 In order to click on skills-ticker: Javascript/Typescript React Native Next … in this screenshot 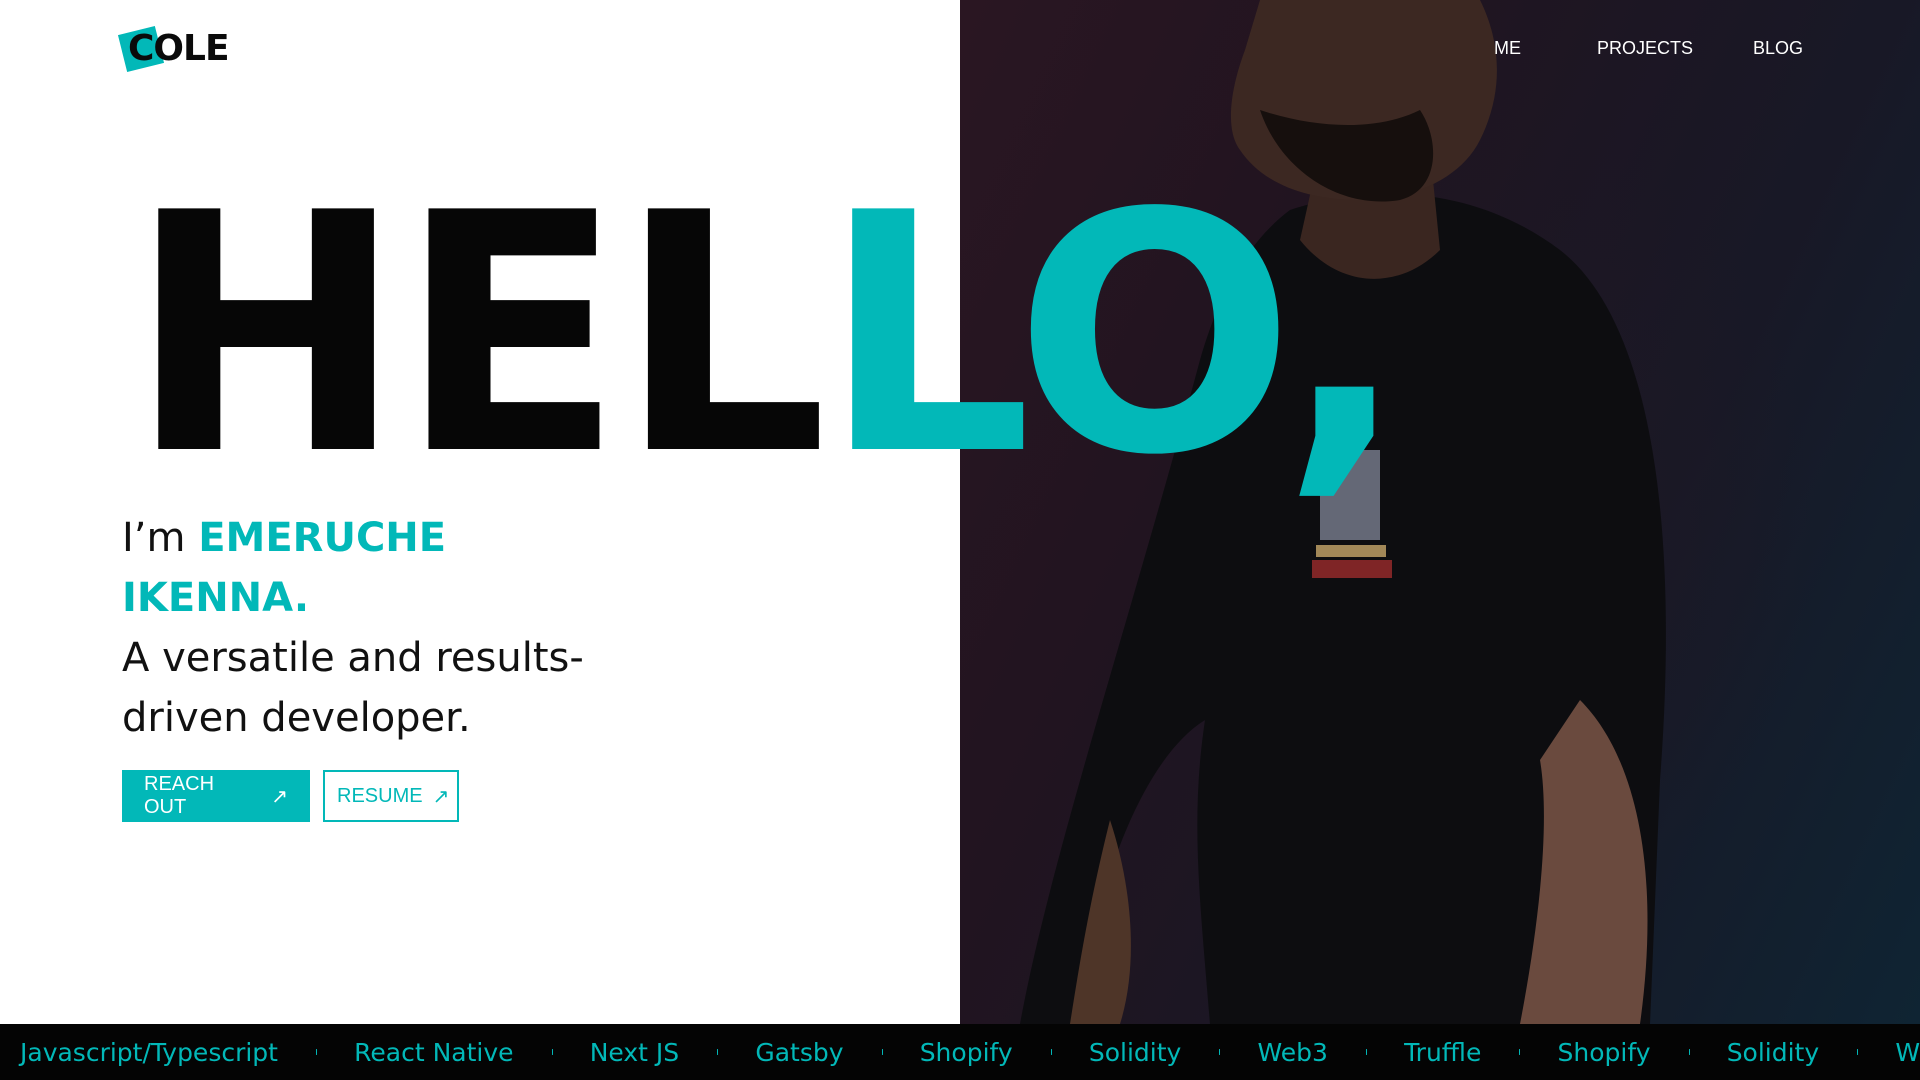, I will do `click(960, 1052)`.